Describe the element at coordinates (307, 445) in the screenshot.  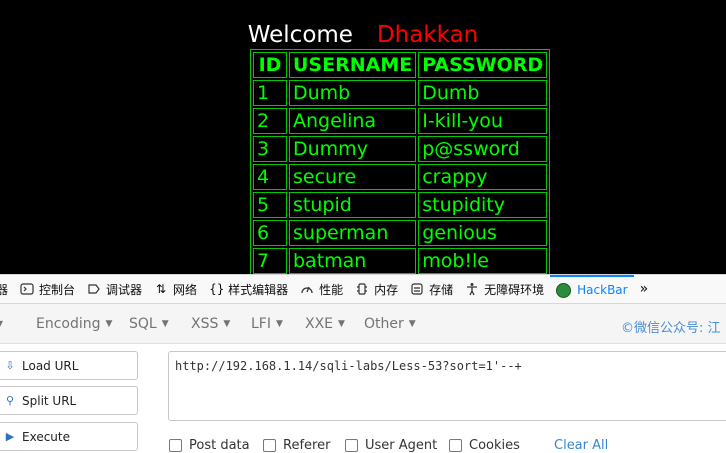
I see `option-label: Referer` at that location.